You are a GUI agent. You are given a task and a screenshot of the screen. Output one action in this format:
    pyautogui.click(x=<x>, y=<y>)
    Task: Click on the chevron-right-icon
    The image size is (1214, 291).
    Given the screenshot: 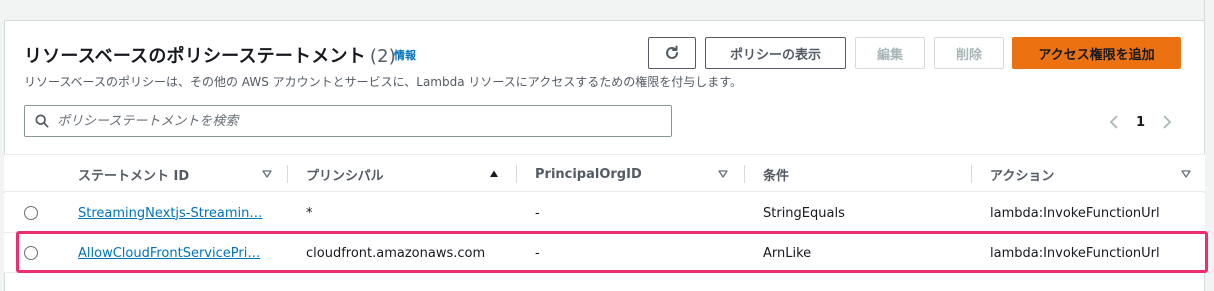 What is the action you would take?
    pyautogui.click(x=1167, y=122)
    